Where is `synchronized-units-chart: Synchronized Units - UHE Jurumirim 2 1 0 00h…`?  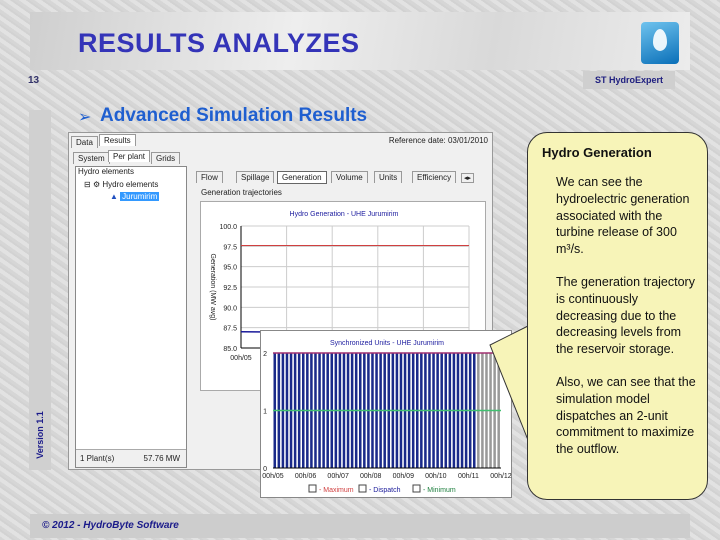
synchronized-units-chart: Synchronized Units - UHE Jurumirim 2 1 0 00h… is located at coordinates (386, 414).